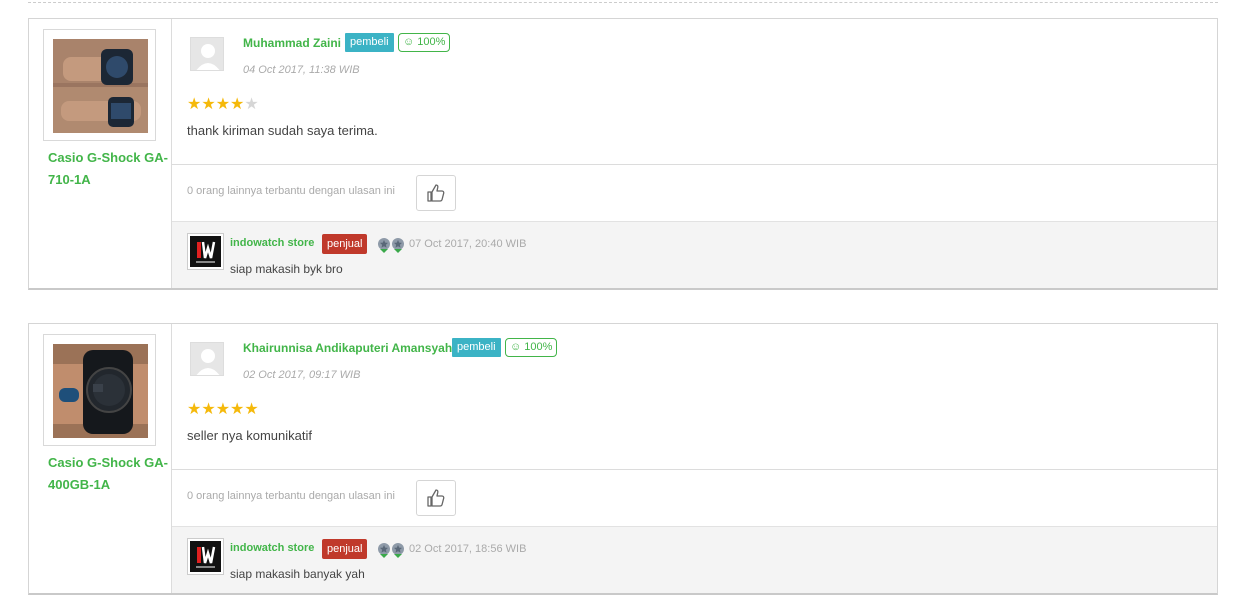 The height and width of the screenshot is (602, 1234). Describe the element at coordinates (282, 130) in the screenshot. I see `review-text: thank kiriman sudah saya terima.` at that location.